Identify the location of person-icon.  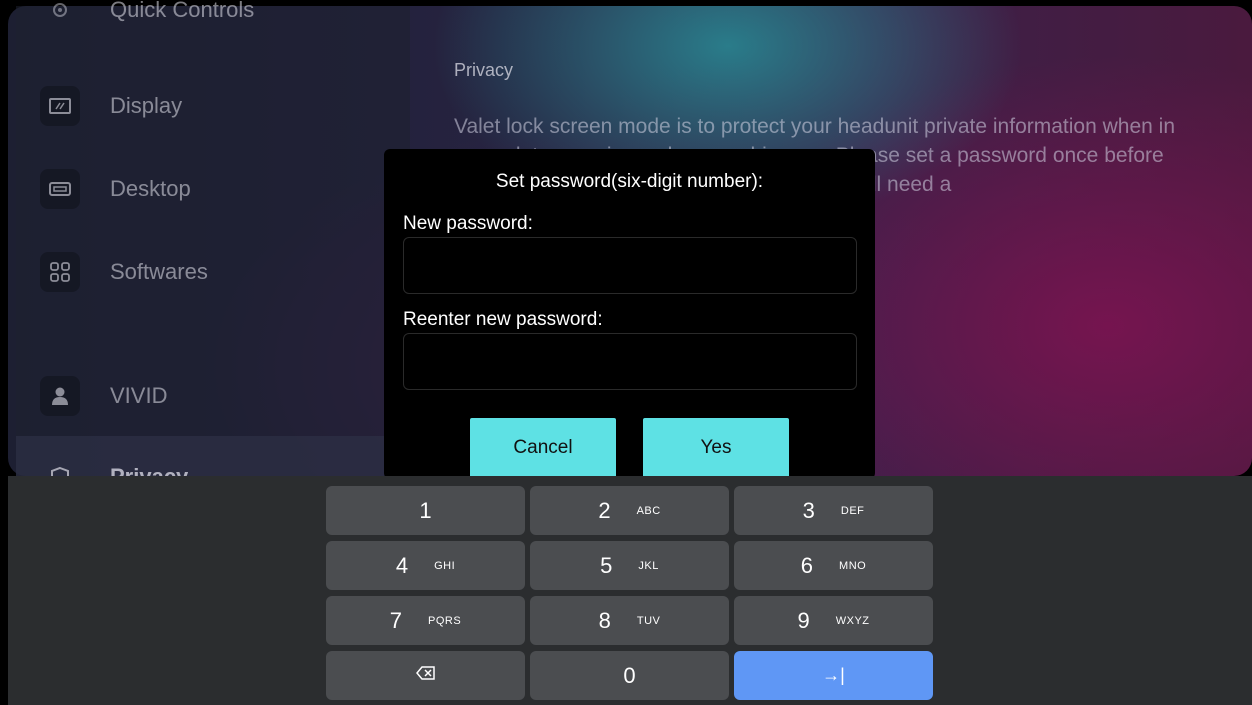
(60, 396).